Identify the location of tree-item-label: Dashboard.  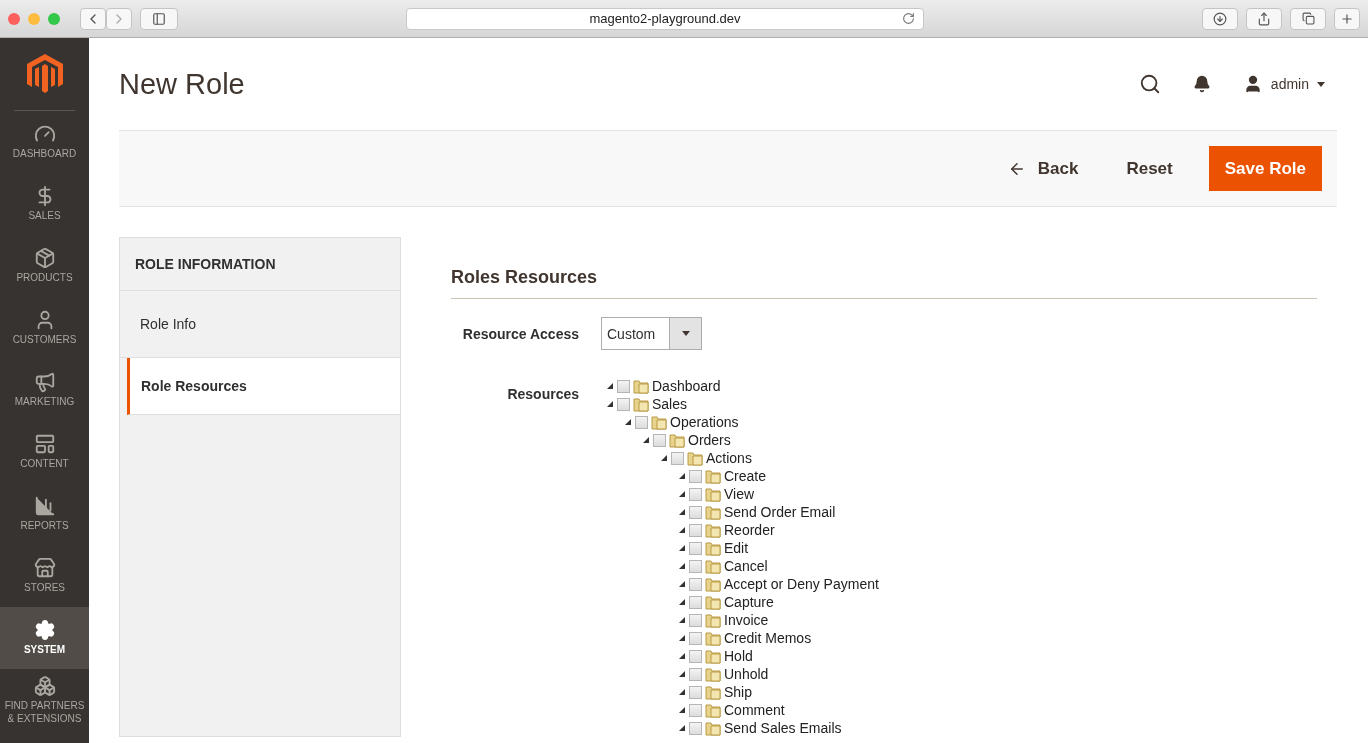
(686, 386).